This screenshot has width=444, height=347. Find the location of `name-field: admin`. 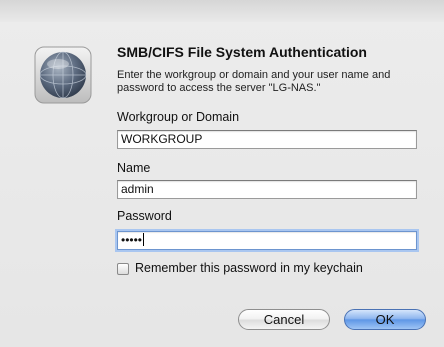

name-field: admin is located at coordinates (267, 189).